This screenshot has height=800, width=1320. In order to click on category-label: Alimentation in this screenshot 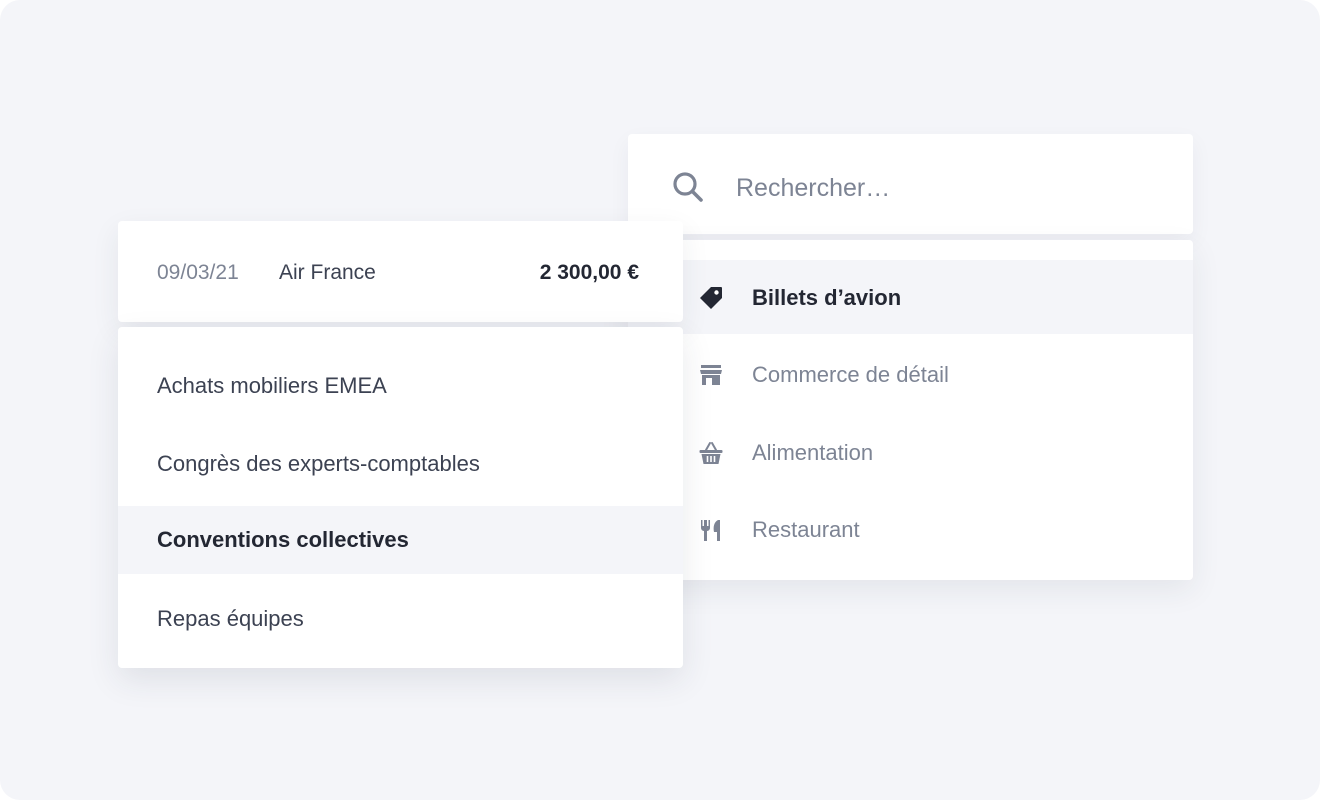, I will do `click(813, 452)`.